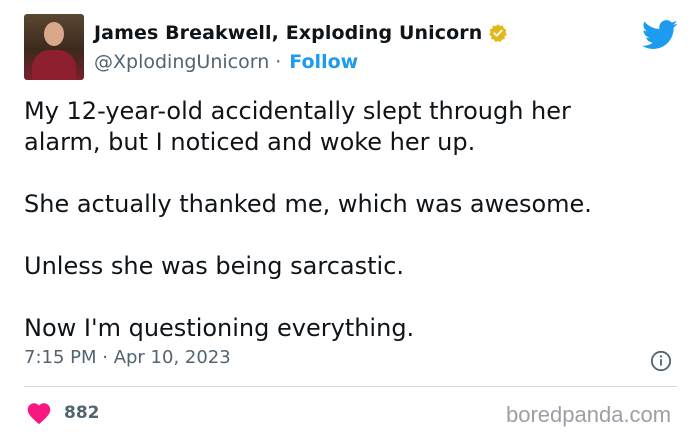 The height and width of the screenshot is (441, 700). What do you see at coordinates (589, 414) in the screenshot?
I see `watermark: boredpanda.com` at bounding box center [589, 414].